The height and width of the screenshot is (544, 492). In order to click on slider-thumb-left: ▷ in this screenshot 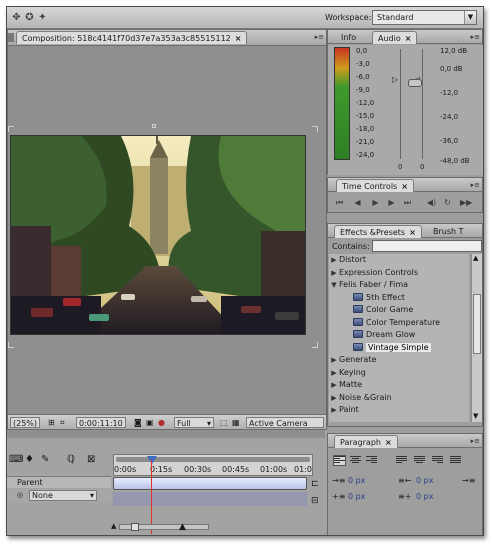, I will do `click(395, 79)`.